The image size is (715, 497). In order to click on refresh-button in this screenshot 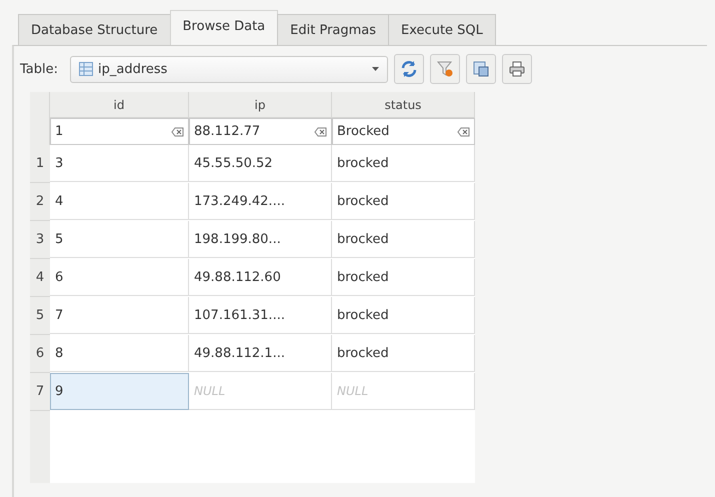, I will do `click(409, 69)`.